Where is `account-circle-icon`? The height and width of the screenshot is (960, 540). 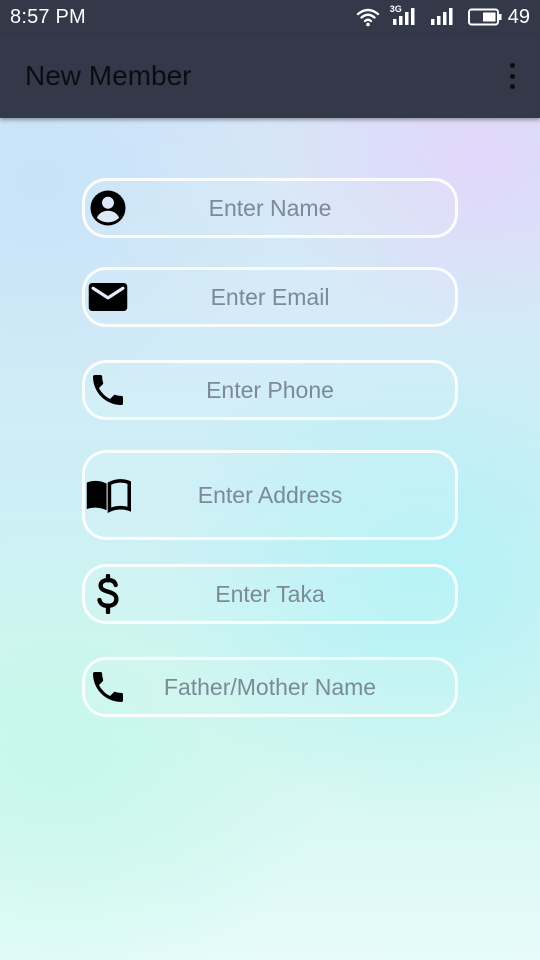 account-circle-icon is located at coordinates (108, 208).